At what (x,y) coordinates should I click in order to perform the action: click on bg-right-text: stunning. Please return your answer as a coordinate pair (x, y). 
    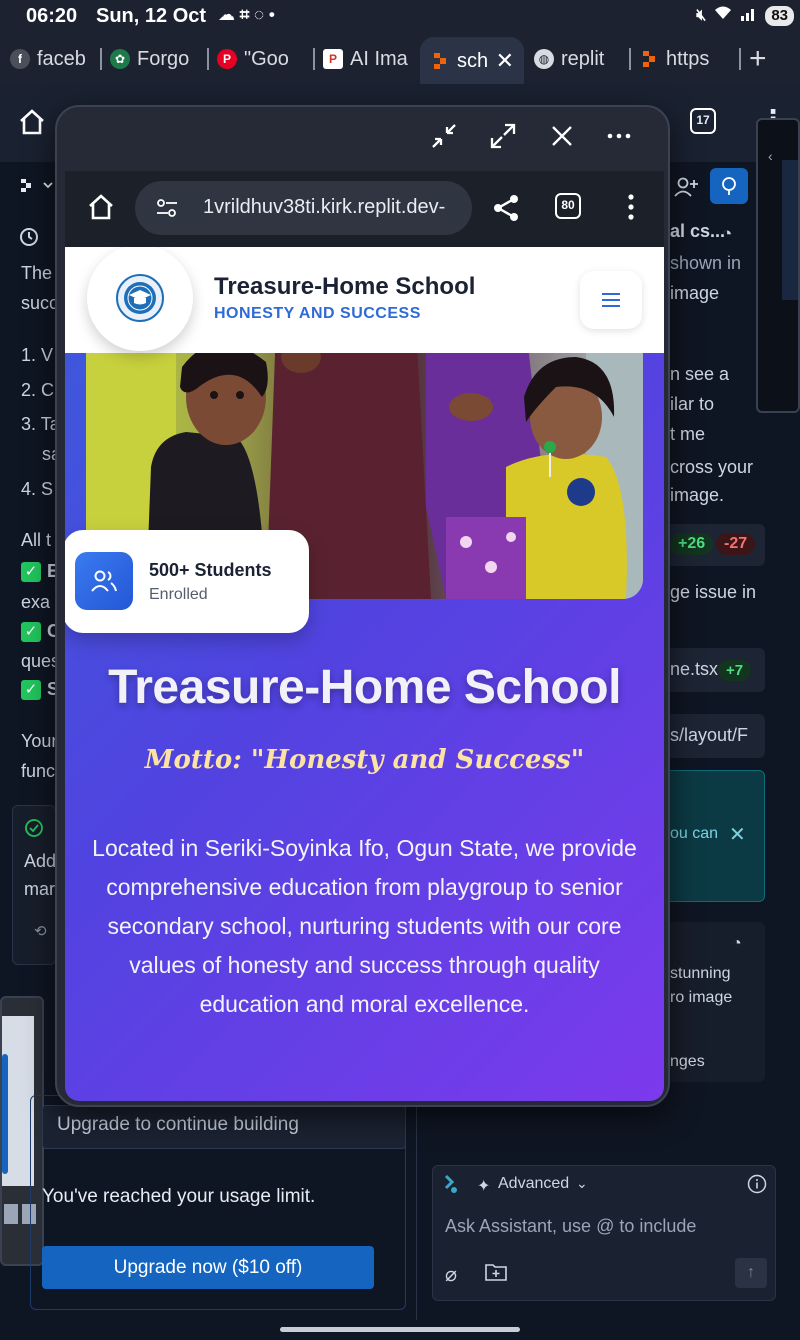
    Looking at the image, I should click on (700, 973).